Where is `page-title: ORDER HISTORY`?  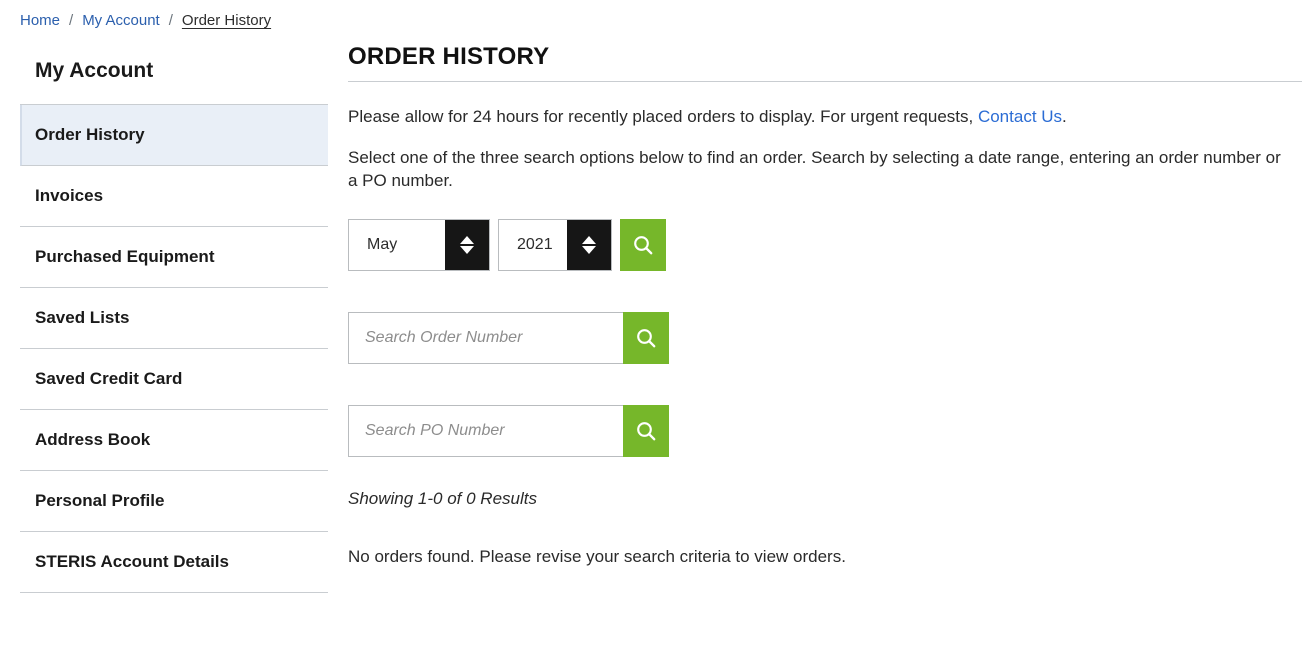 page-title: ORDER HISTORY is located at coordinates (449, 56).